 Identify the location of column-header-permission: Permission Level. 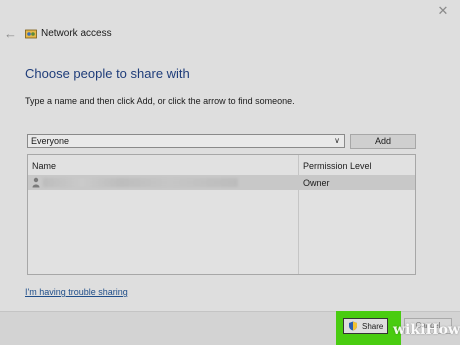
(337, 166).